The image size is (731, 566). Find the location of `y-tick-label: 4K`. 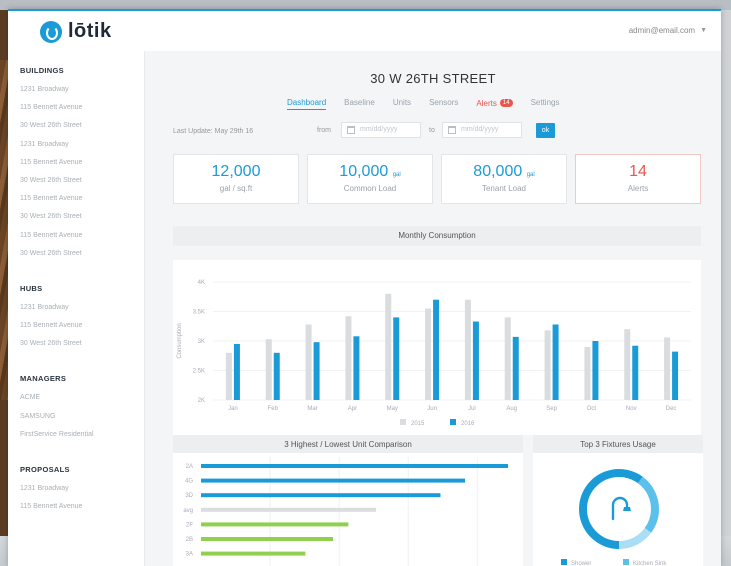

y-tick-label: 4K is located at coordinates (201, 283).